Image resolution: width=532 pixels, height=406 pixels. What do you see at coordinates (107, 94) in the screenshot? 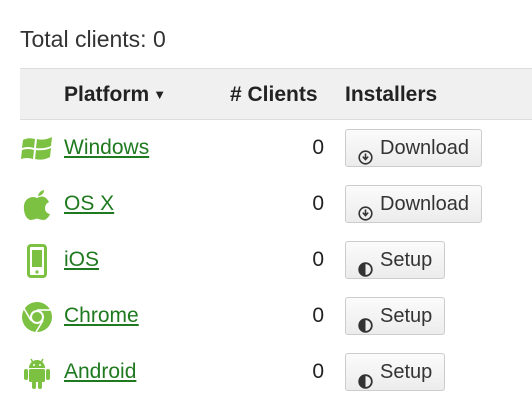
I see `platform-header-label: Platform` at bounding box center [107, 94].